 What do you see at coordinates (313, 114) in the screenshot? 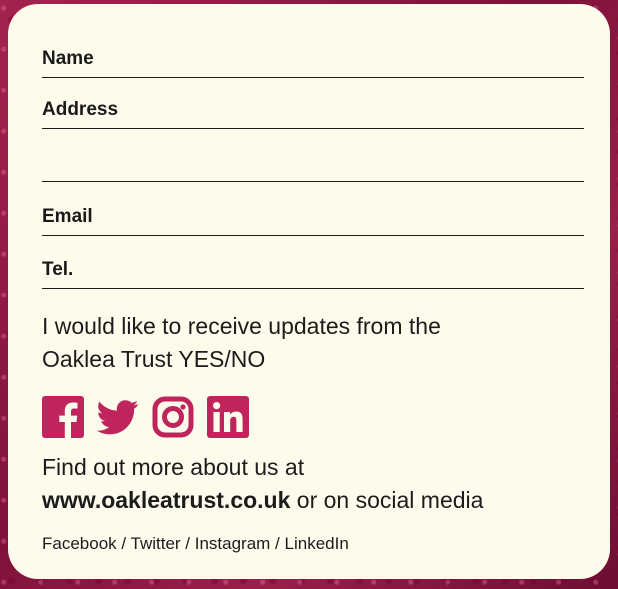
I see `address-field: Address` at bounding box center [313, 114].